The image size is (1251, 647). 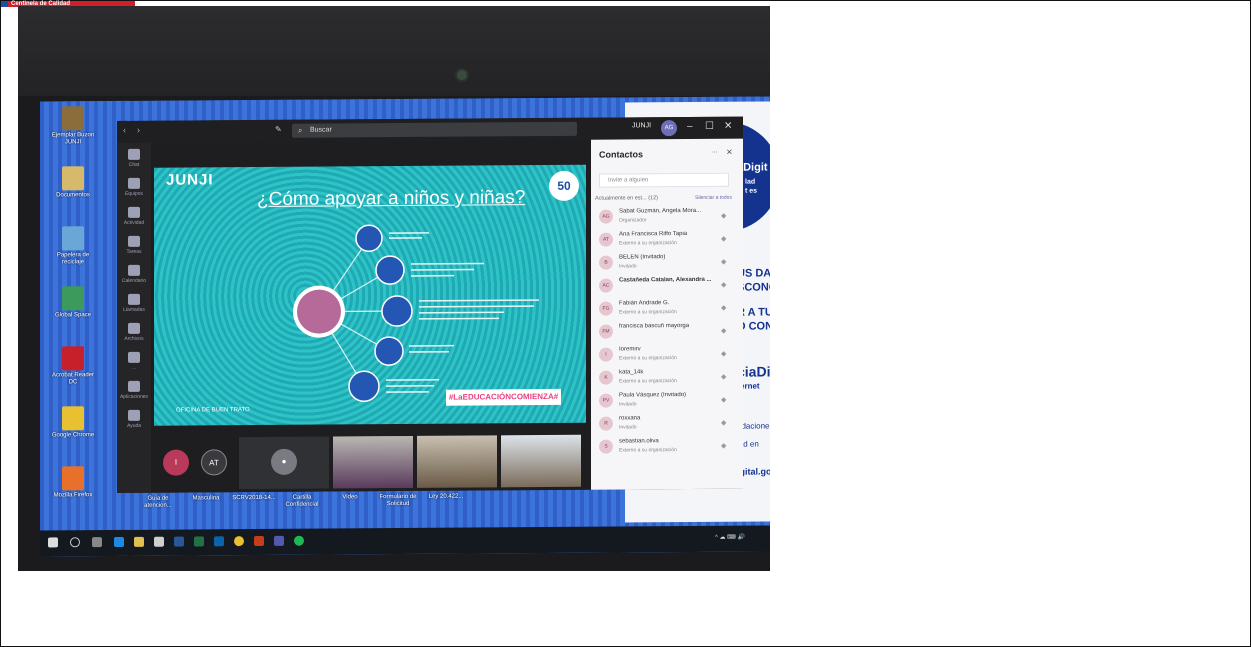 What do you see at coordinates (667, 378) in the screenshot?
I see `contact-row: Kkata_14k Externo a su organización ◆` at bounding box center [667, 378].